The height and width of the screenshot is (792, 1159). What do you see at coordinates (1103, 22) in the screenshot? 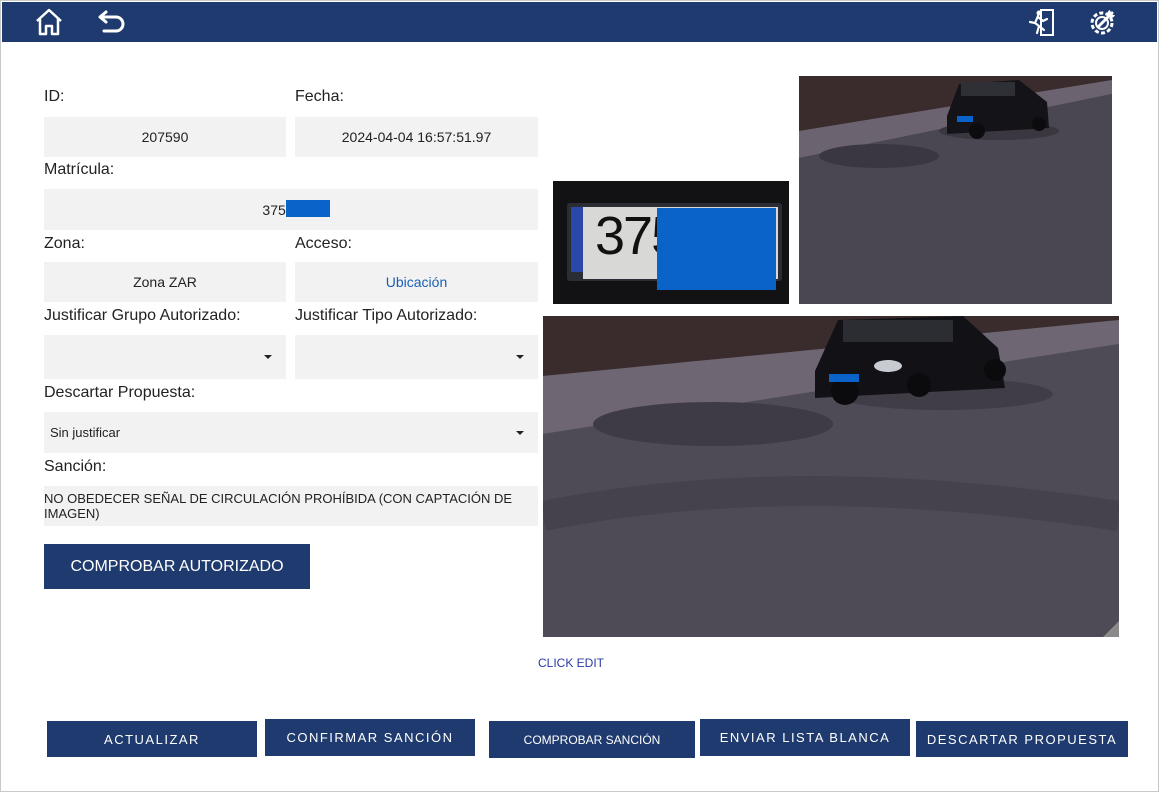
I see `gear-wrench-icon` at bounding box center [1103, 22].